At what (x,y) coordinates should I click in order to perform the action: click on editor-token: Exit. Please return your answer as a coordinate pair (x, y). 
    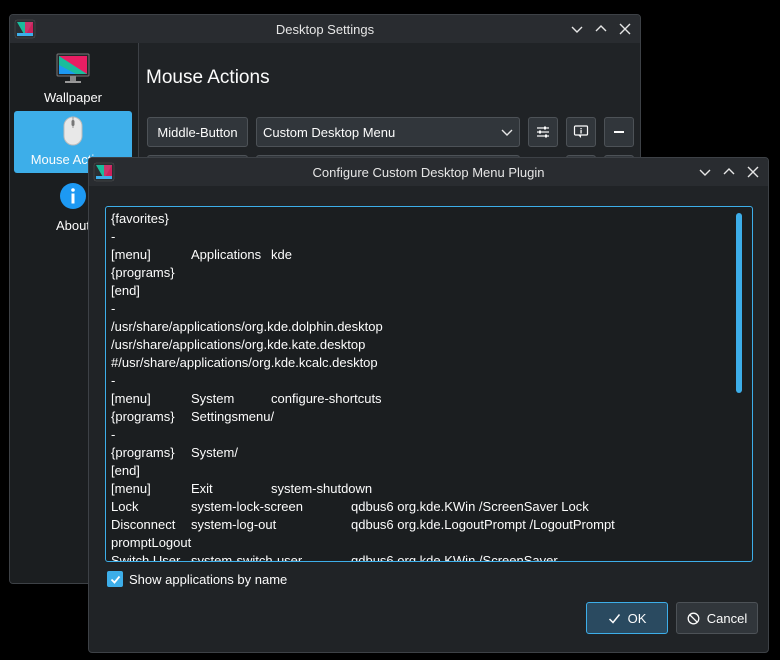
    Looking at the image, I should click on (202, 488).